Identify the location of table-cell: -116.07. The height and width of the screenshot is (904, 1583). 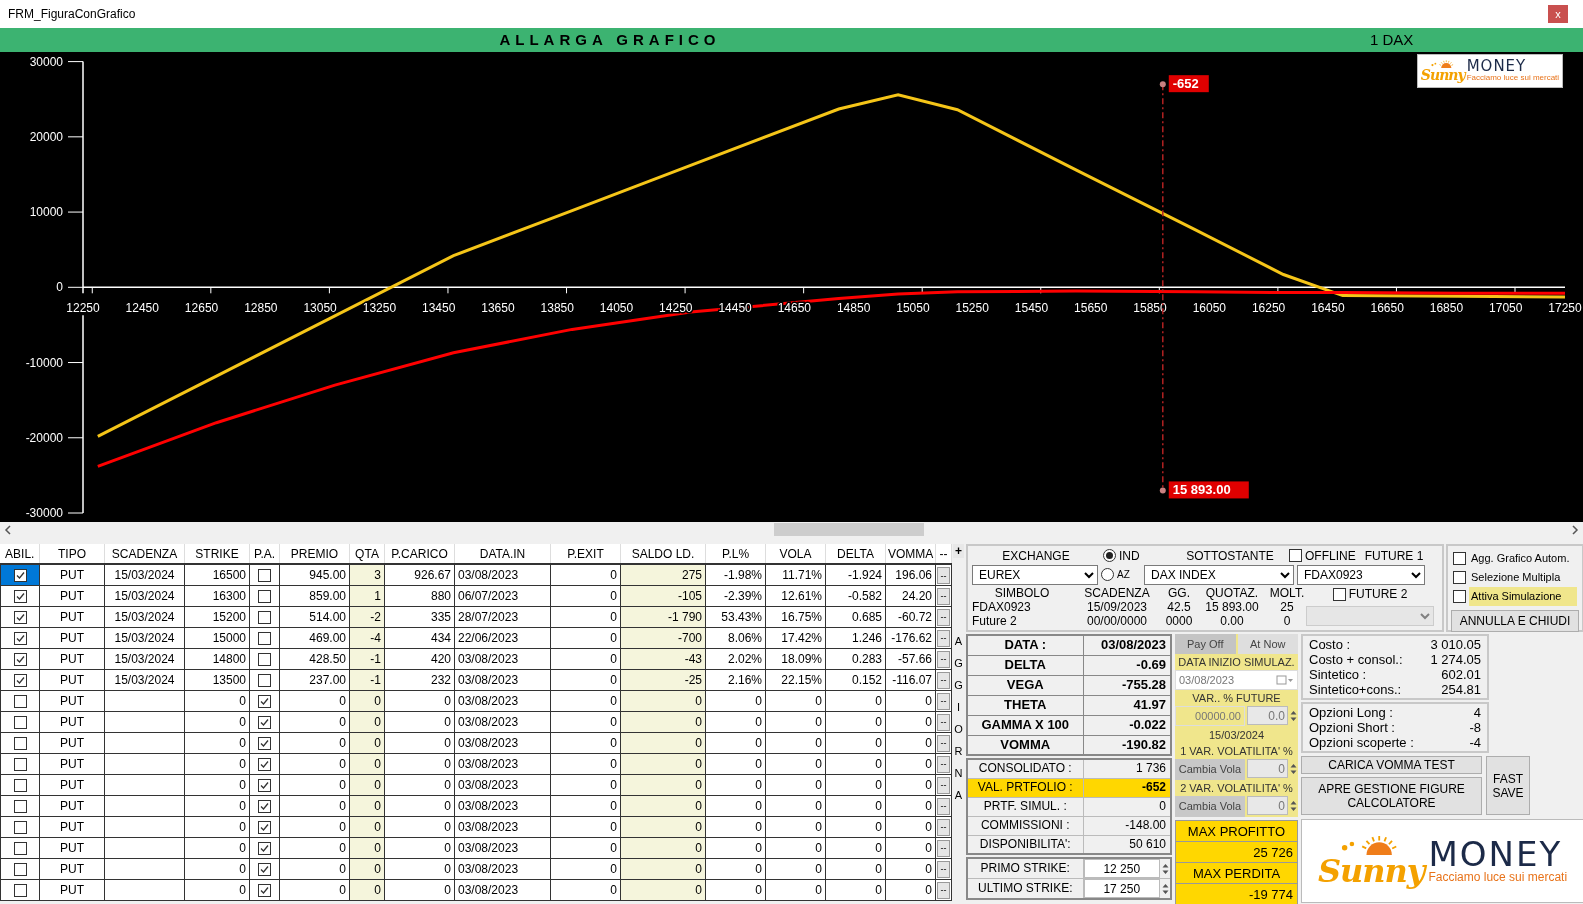
(910, 679).